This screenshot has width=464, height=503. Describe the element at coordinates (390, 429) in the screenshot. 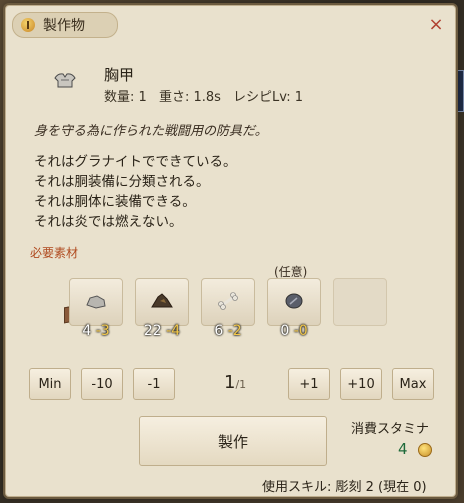

I see `stamina-label: 消費スタミナ` at that location.